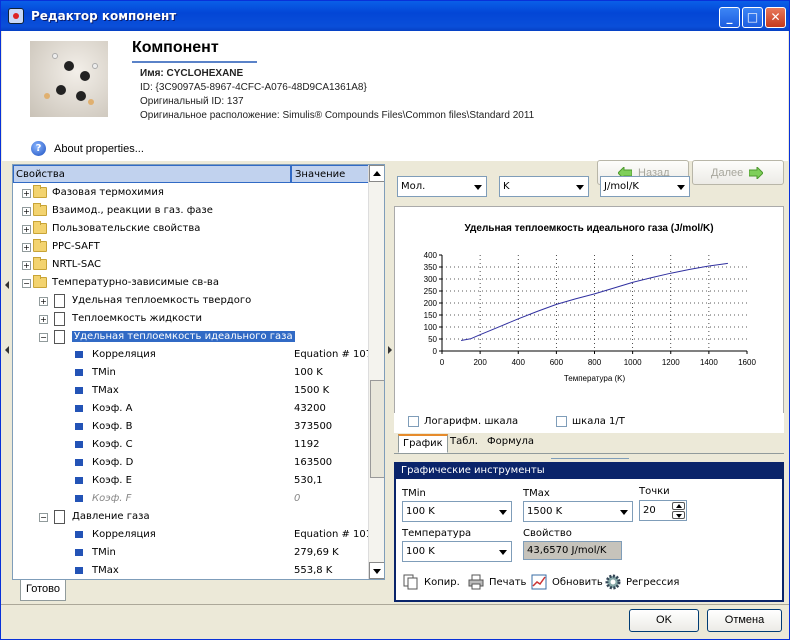 The width and height of the screenshot is (790, 640). I want to click on tmin-select: 100 K, so click(457, 511).